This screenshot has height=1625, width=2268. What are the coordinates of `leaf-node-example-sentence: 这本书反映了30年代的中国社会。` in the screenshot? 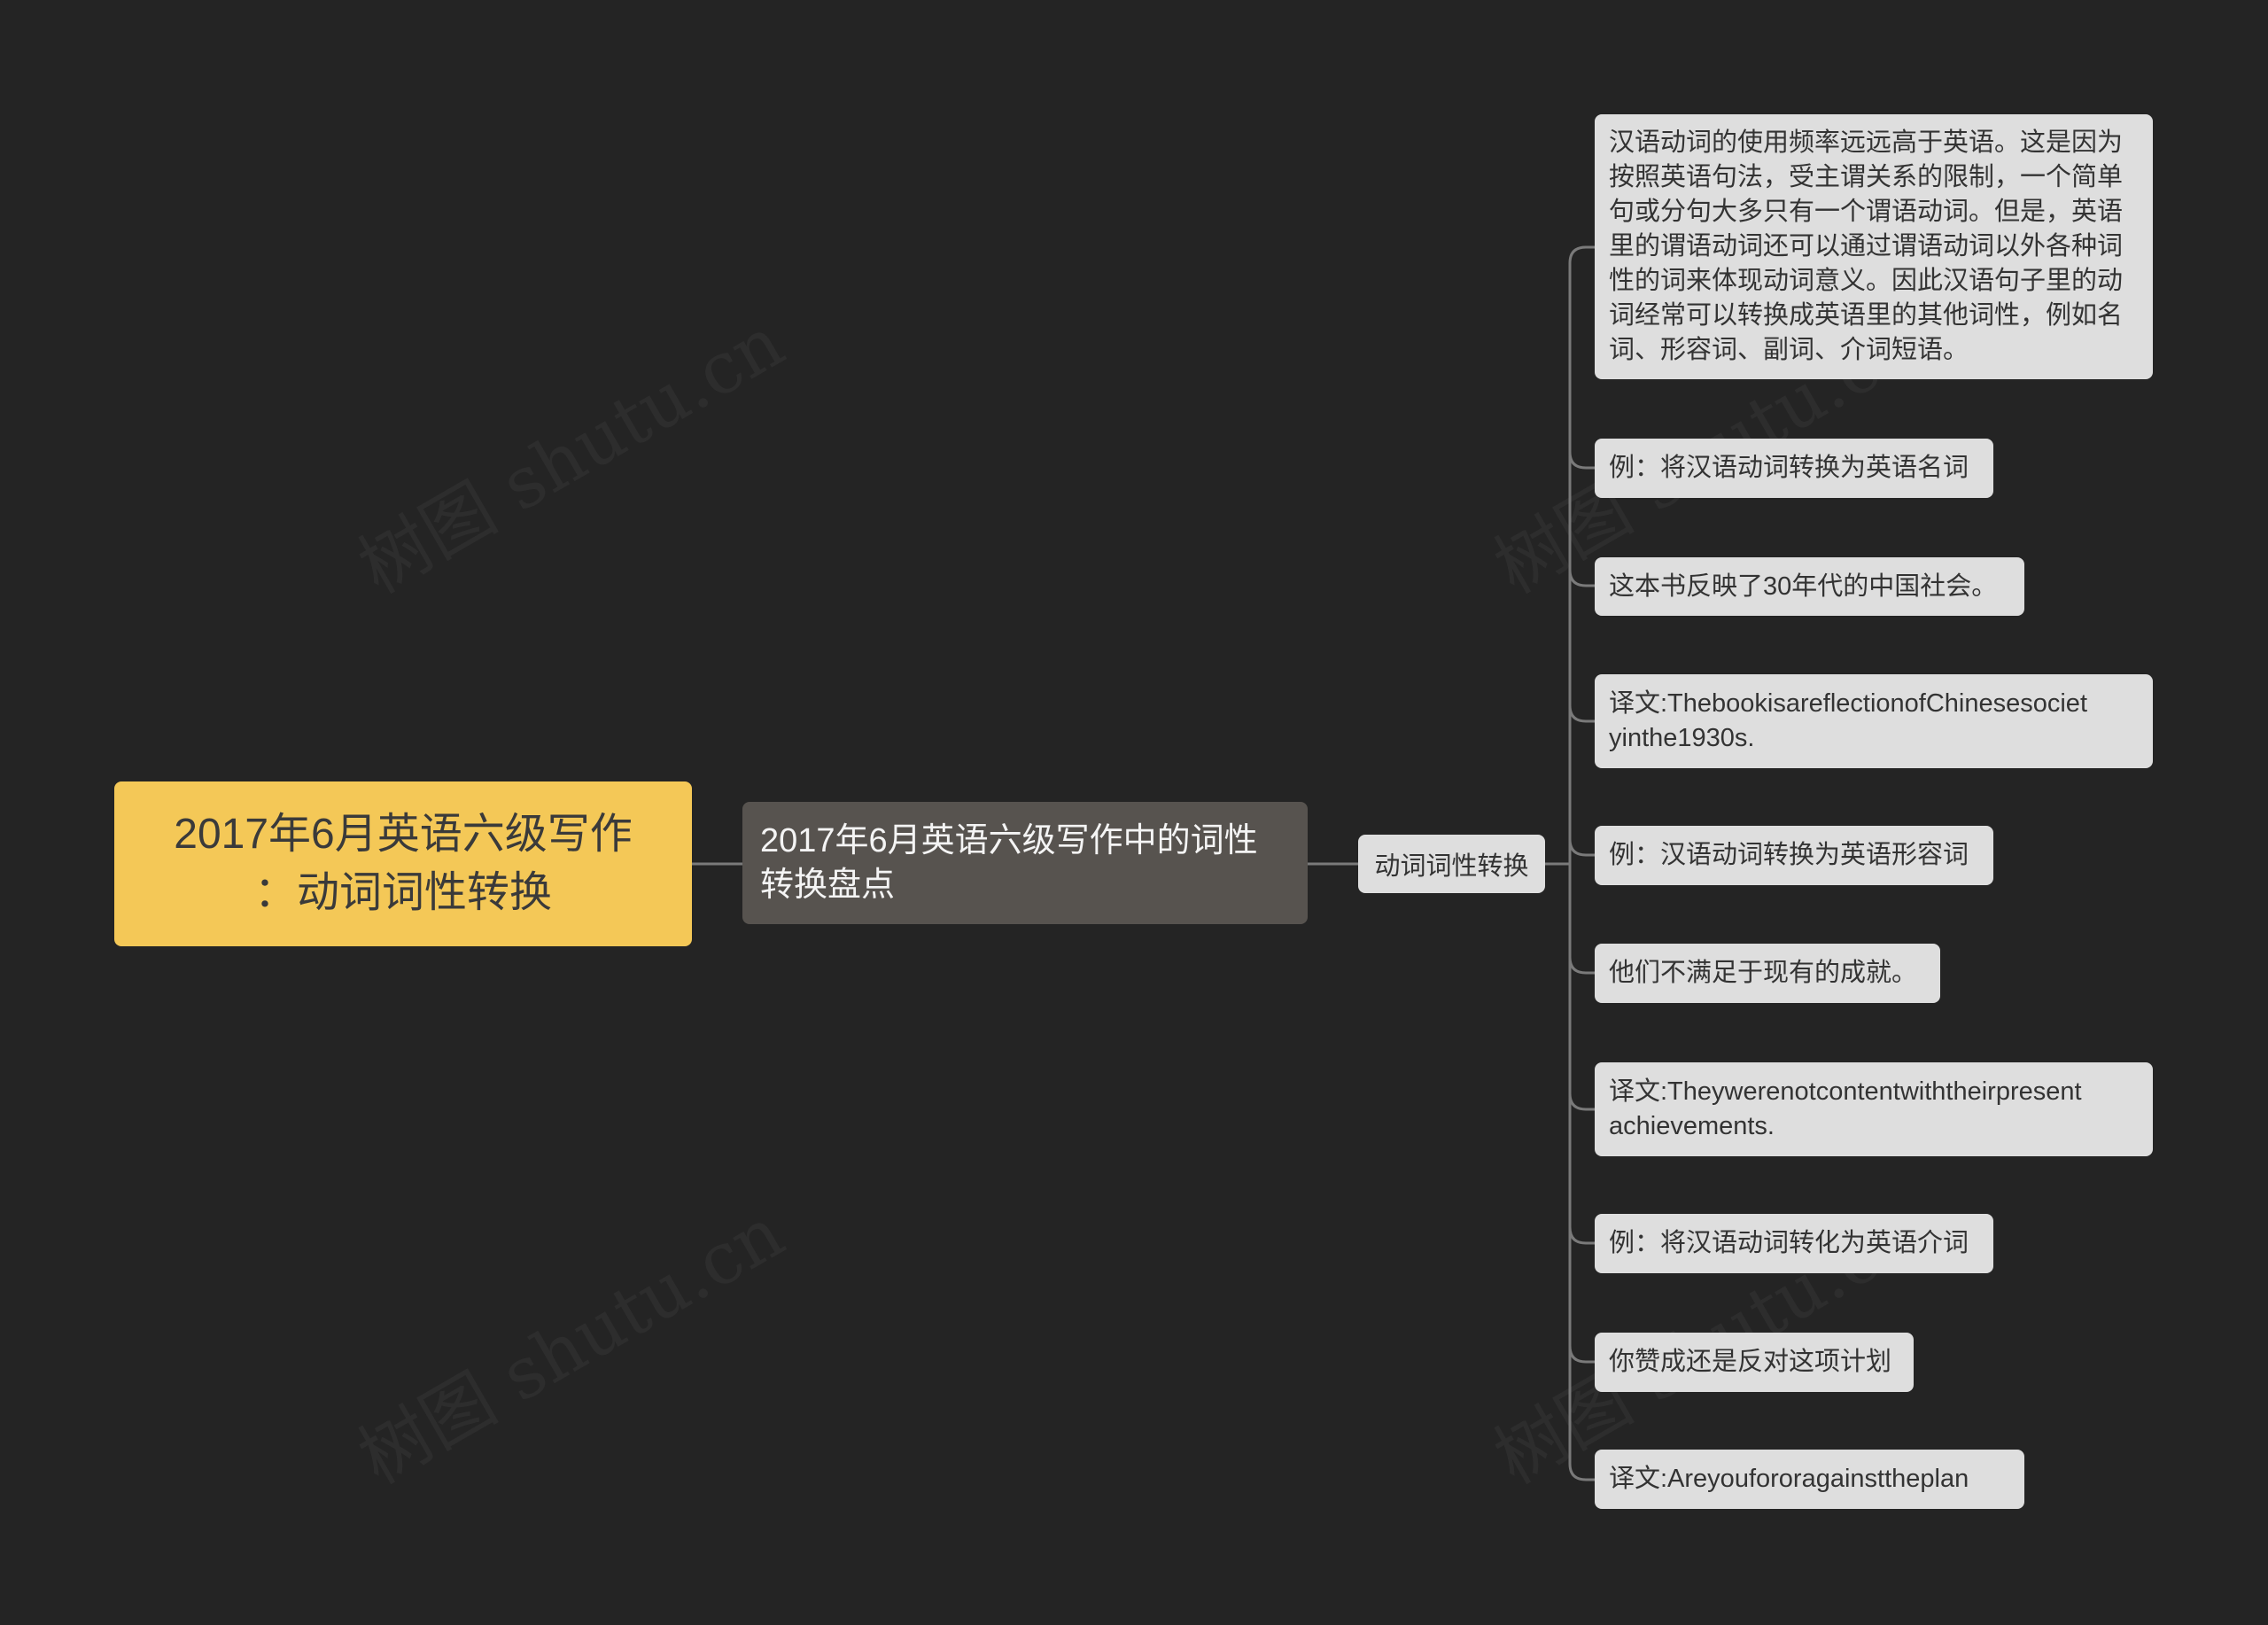 It's located at (1809, 586).